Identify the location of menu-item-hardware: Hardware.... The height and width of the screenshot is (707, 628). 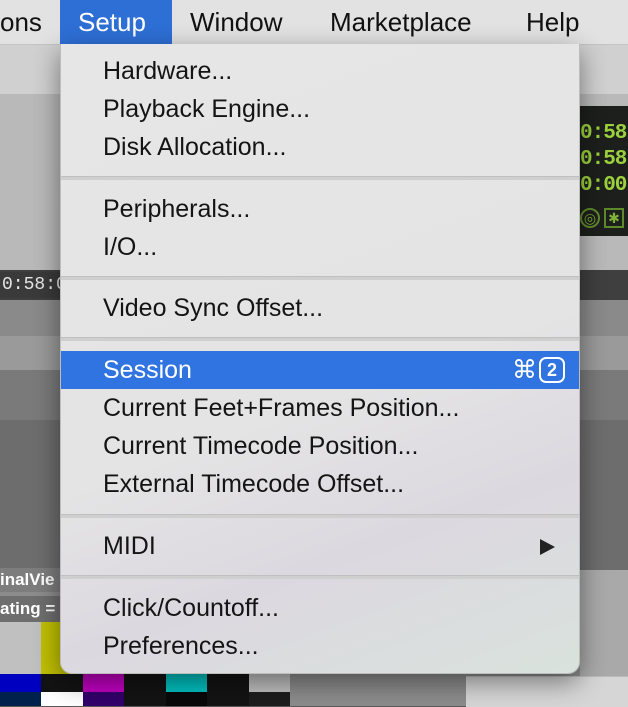
(320, 71).